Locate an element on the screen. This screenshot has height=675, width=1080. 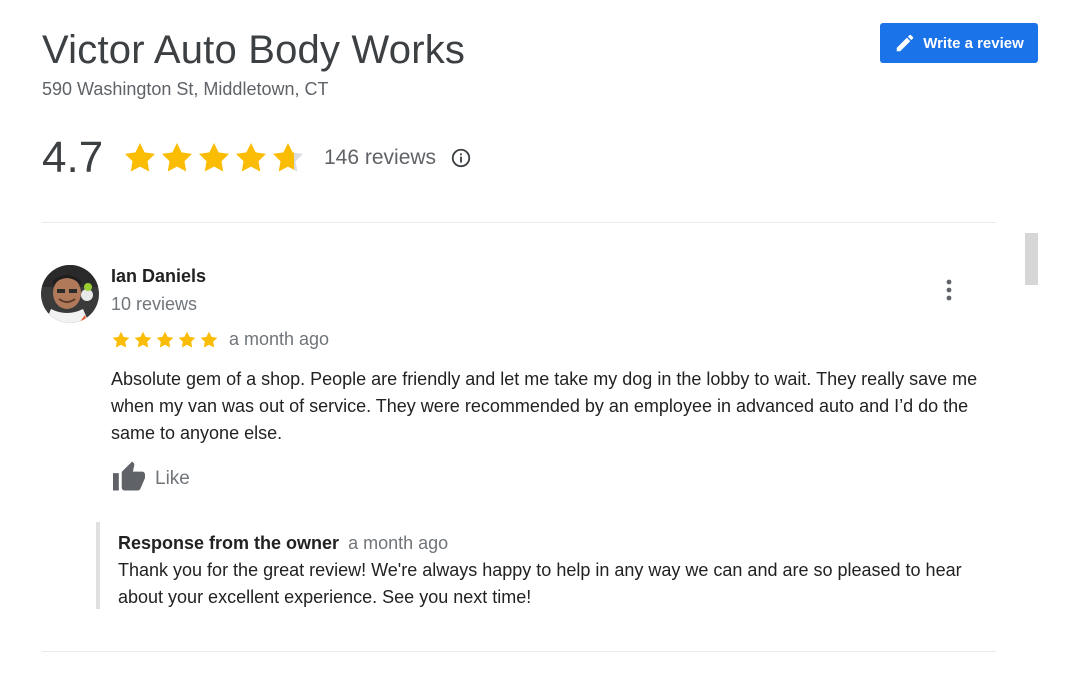
rating-stars is located at coordinates (214, 158).